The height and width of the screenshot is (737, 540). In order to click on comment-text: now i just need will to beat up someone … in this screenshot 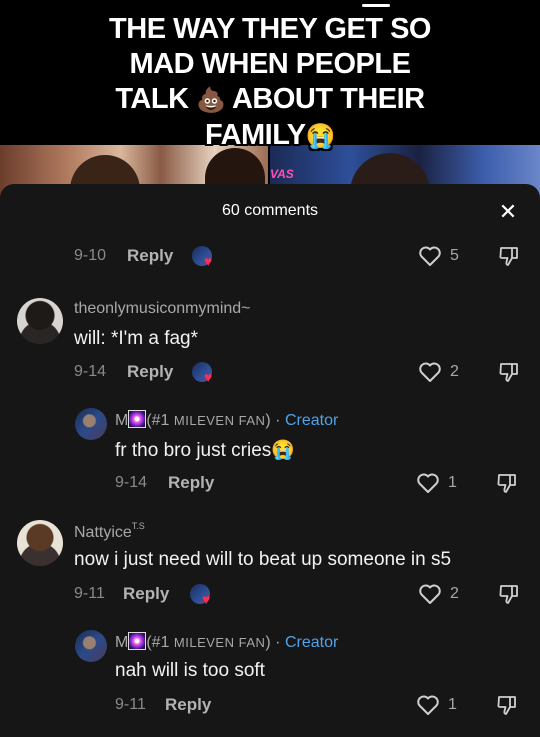, I will do `click(263, 559)`.